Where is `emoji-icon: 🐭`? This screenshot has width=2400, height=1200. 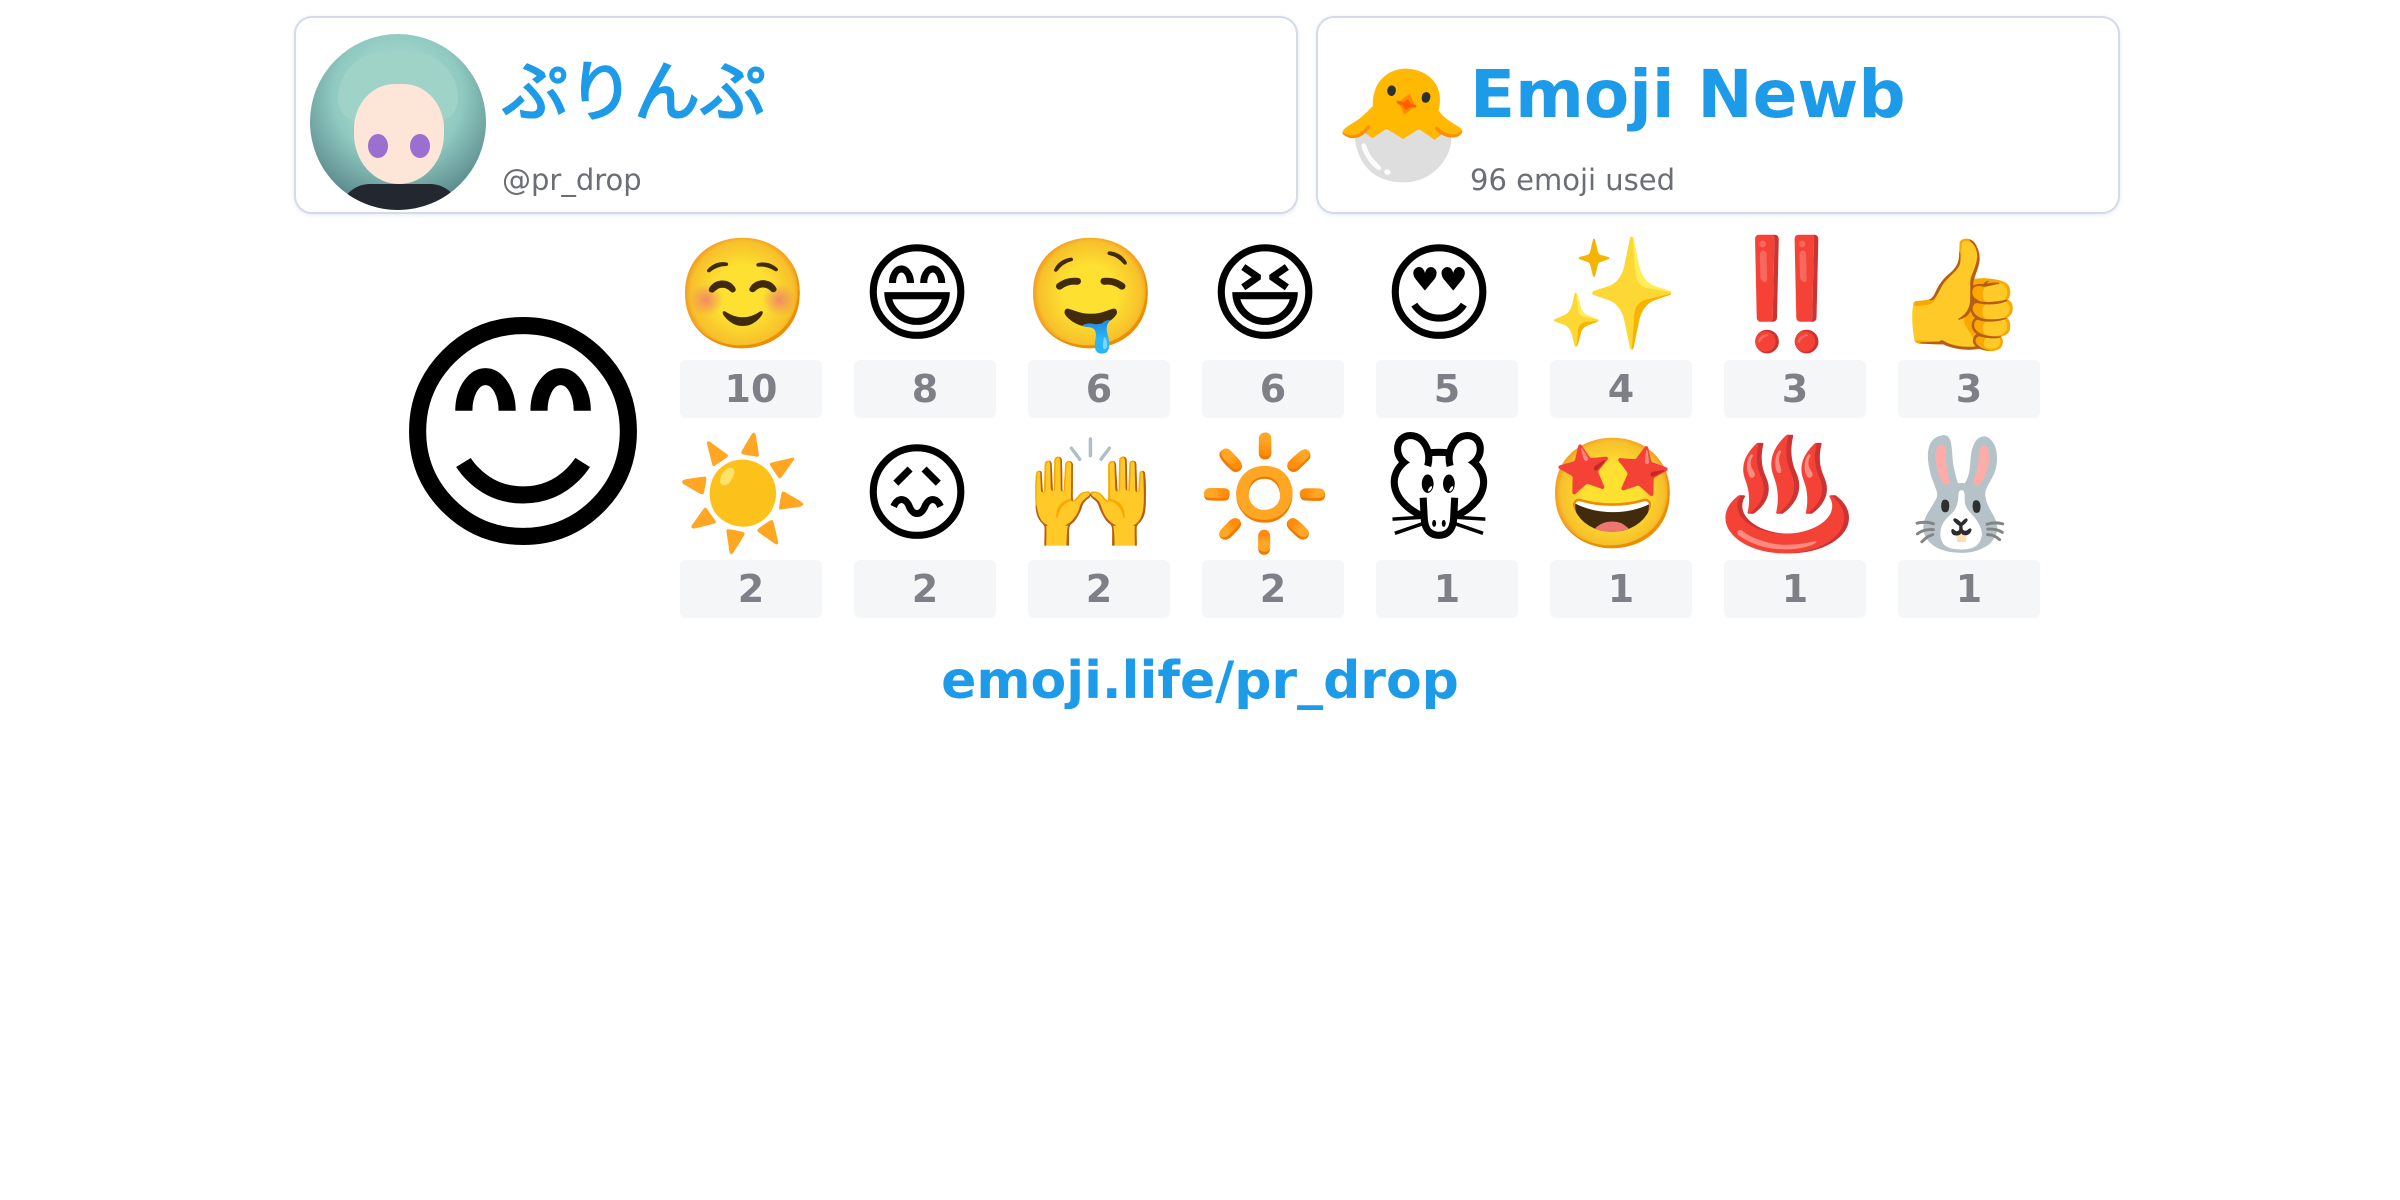 emoji-icon: 🐭 is located at coordinates (1439, 494).